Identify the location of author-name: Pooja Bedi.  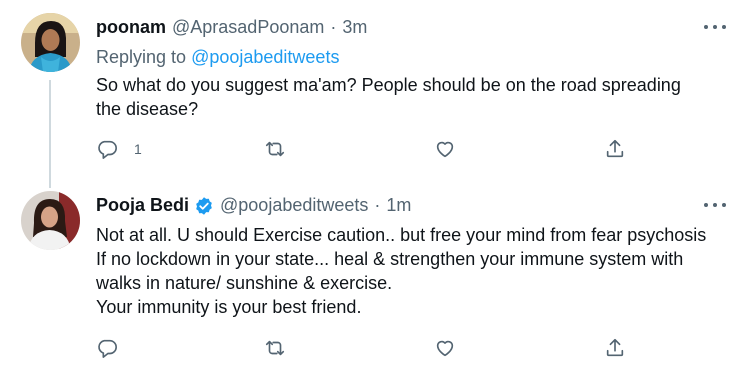
(142, 205).